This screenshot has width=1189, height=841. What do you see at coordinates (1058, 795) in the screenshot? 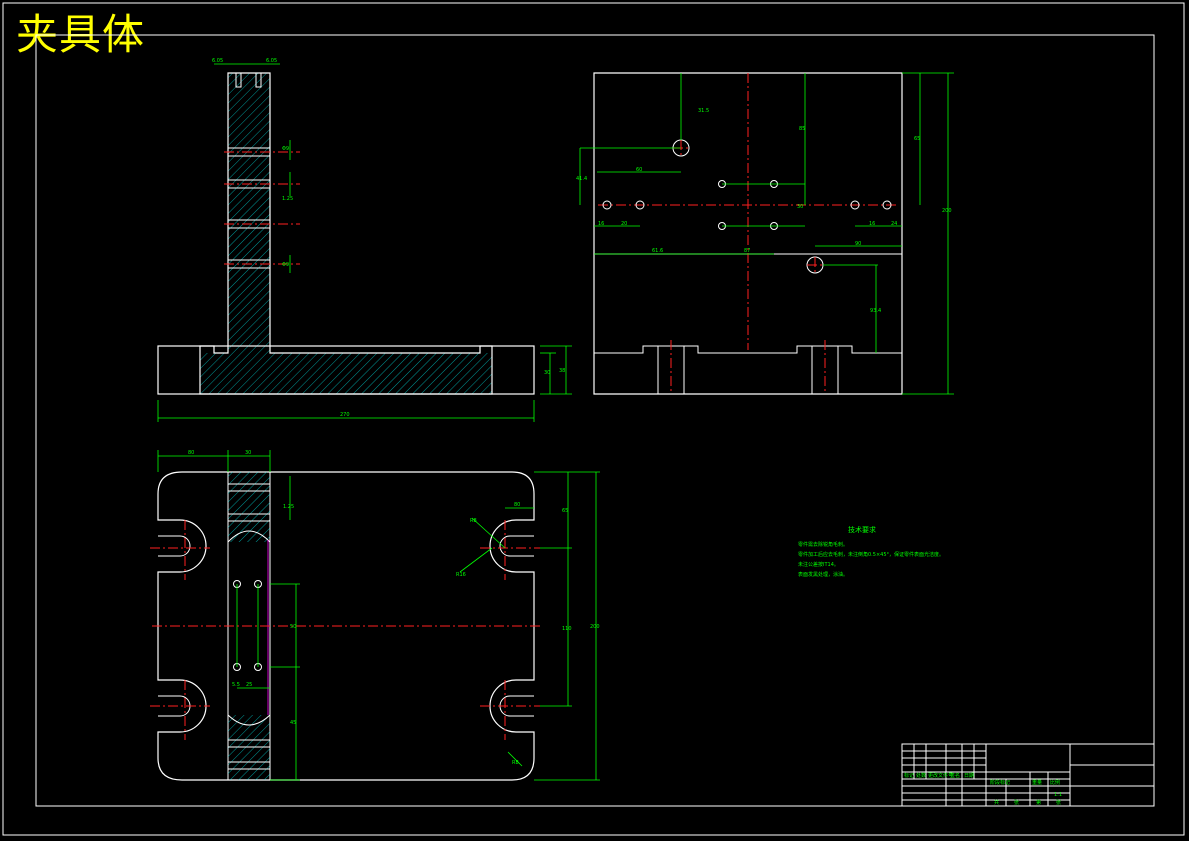
I see `tb-scale: 1:1` at bounding box center [1058, 795].